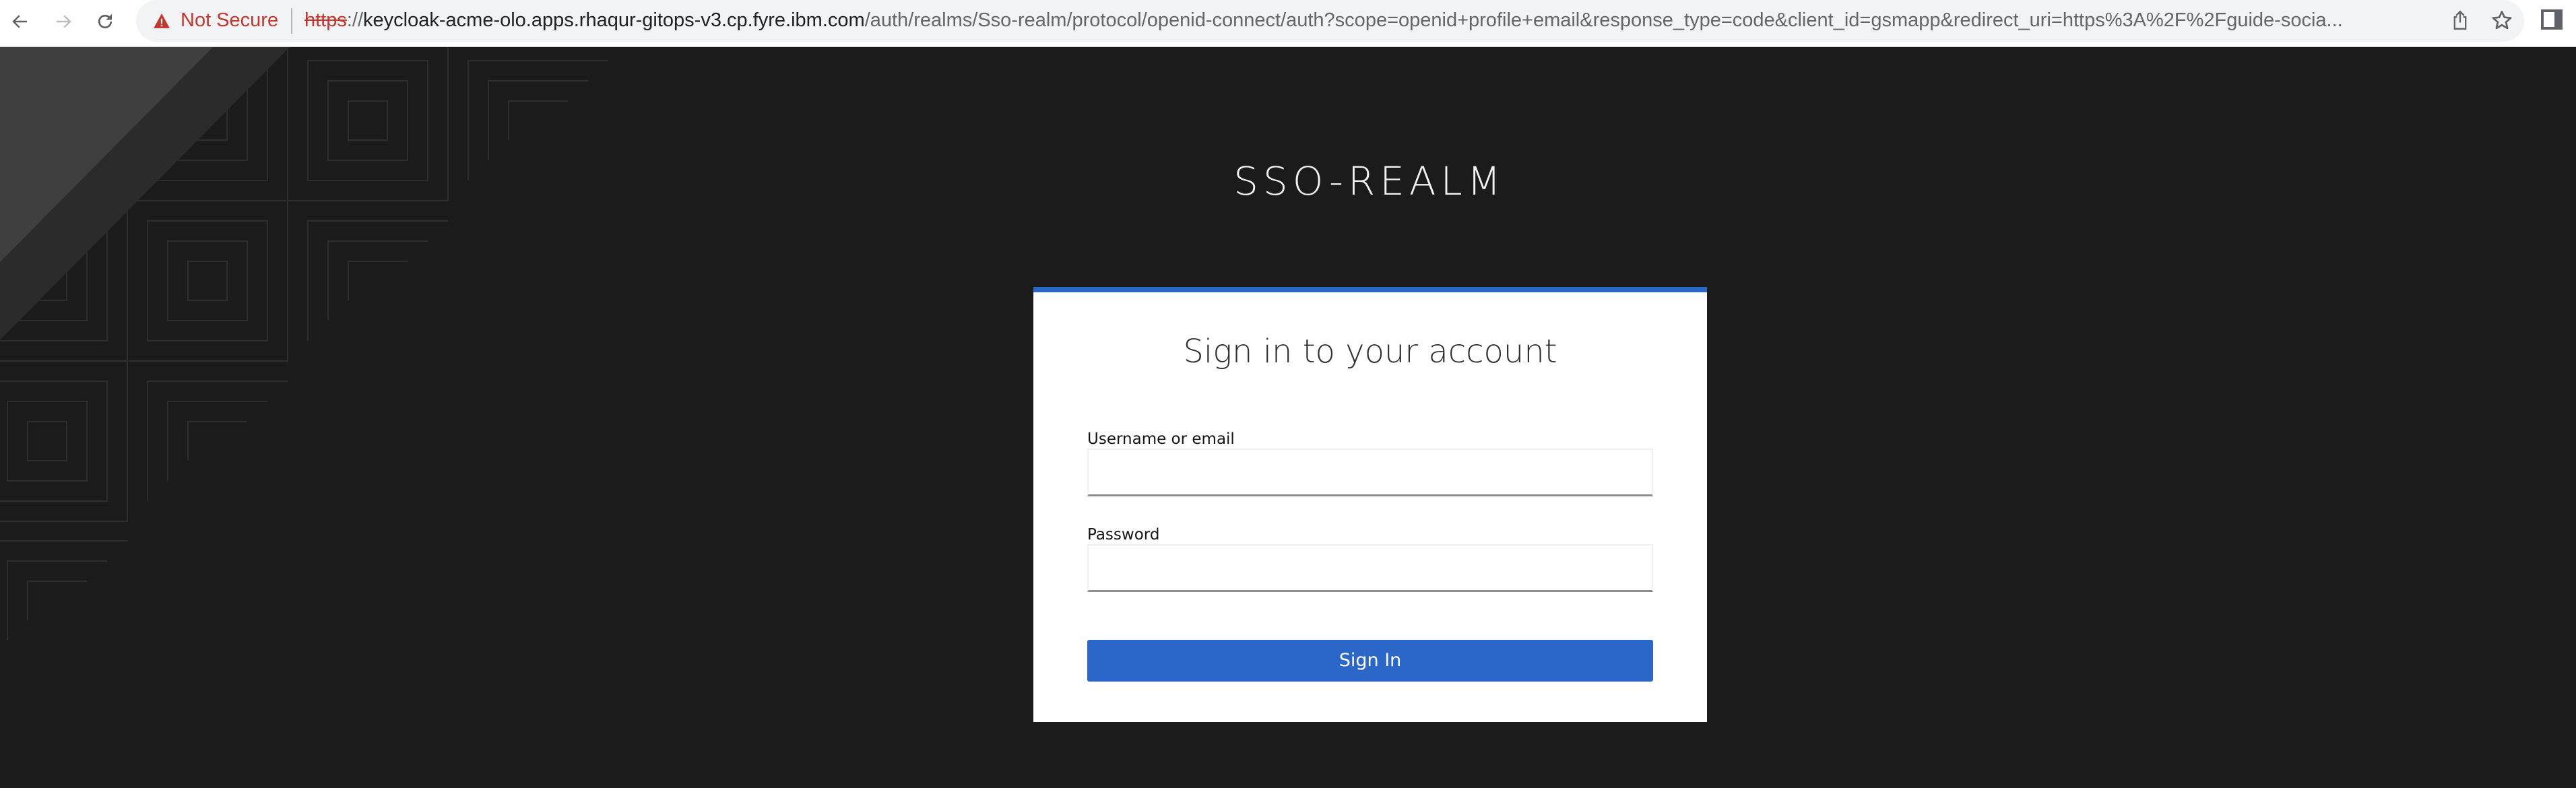 This screenshot has width=2576, height=788. I want to click on url-scheme: https, so click(326, 20).